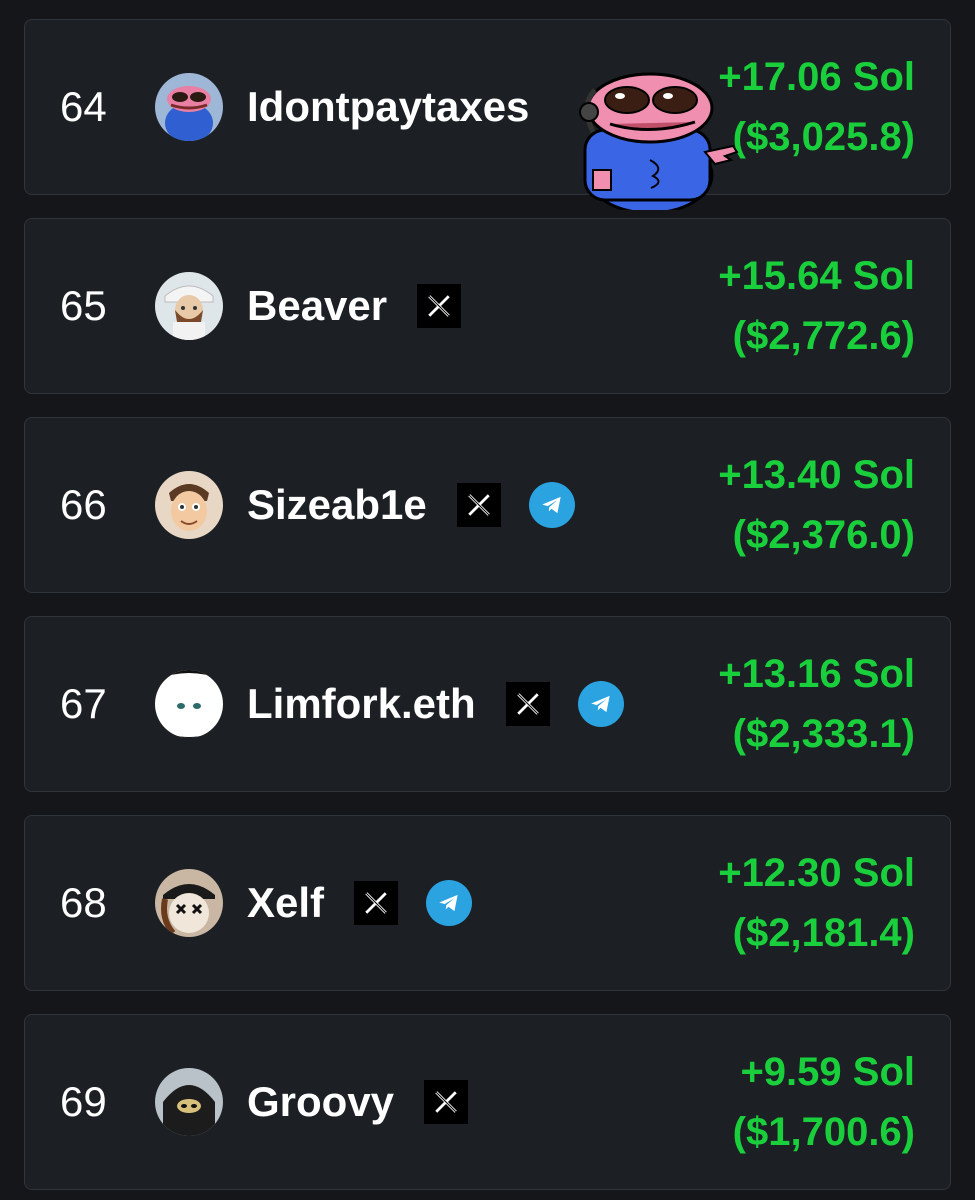 This screenshot has width=975, height=1200. I want to click on profit-sol: +13.16 Sol, so click(816, 674).